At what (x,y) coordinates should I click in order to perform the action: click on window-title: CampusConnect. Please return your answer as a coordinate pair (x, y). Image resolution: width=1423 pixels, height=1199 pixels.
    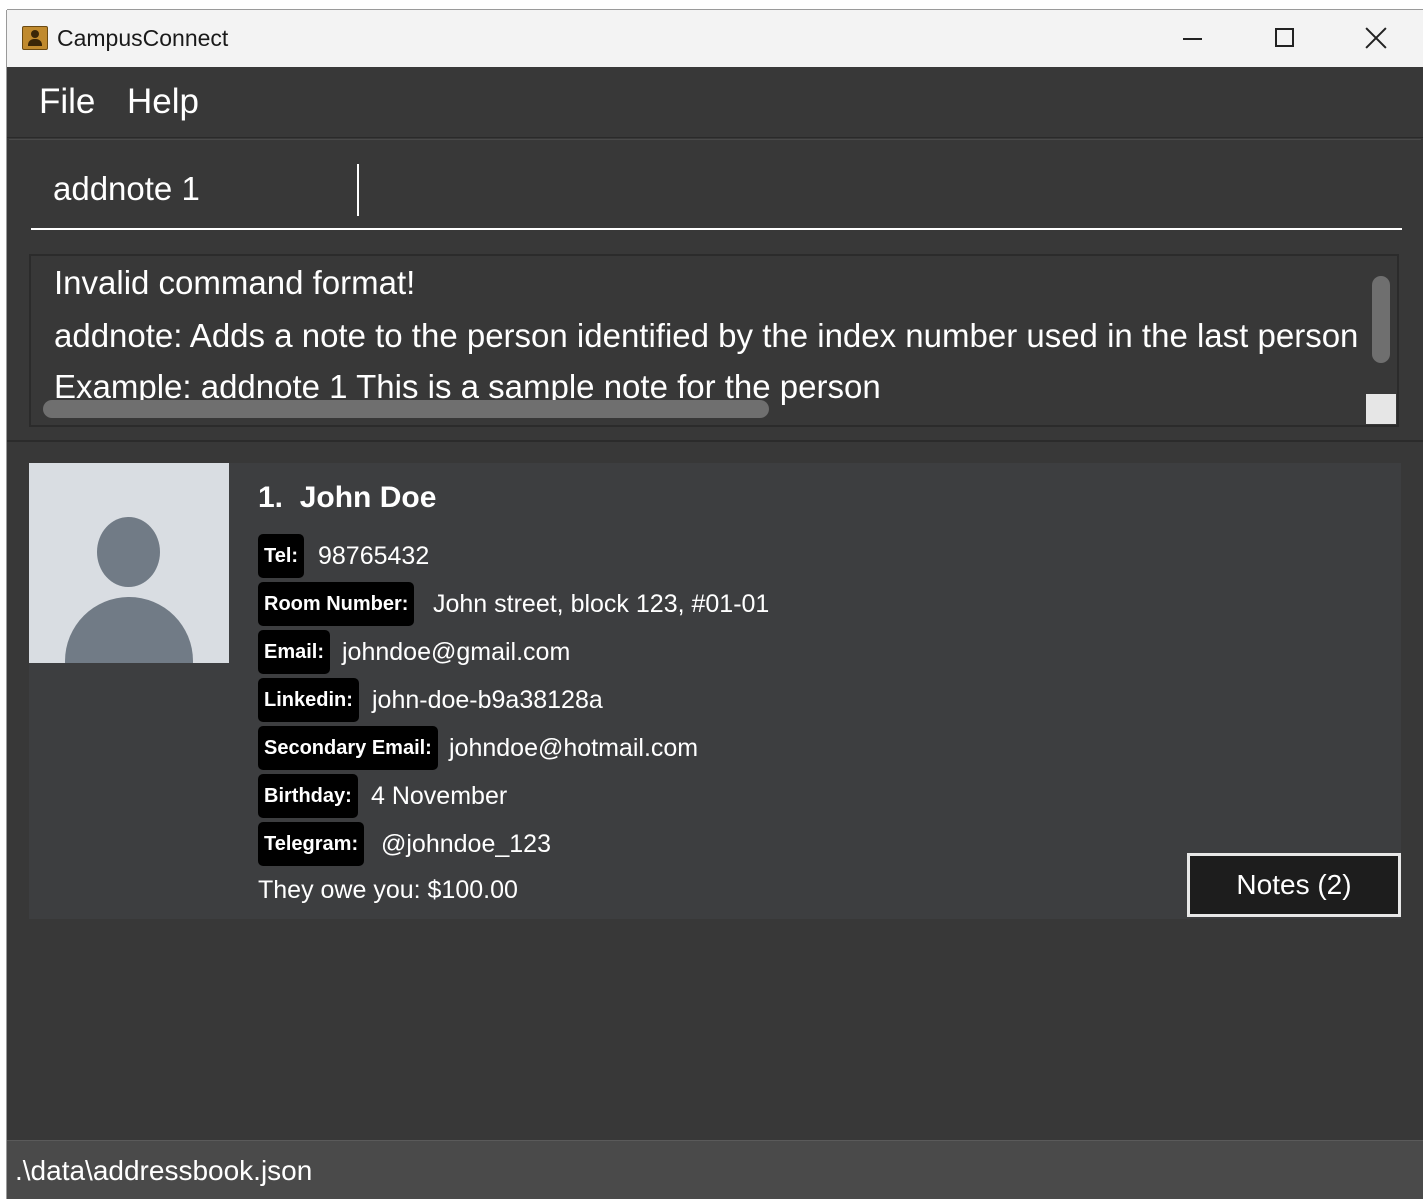
    Looking at the image, I should click on (143, 38).